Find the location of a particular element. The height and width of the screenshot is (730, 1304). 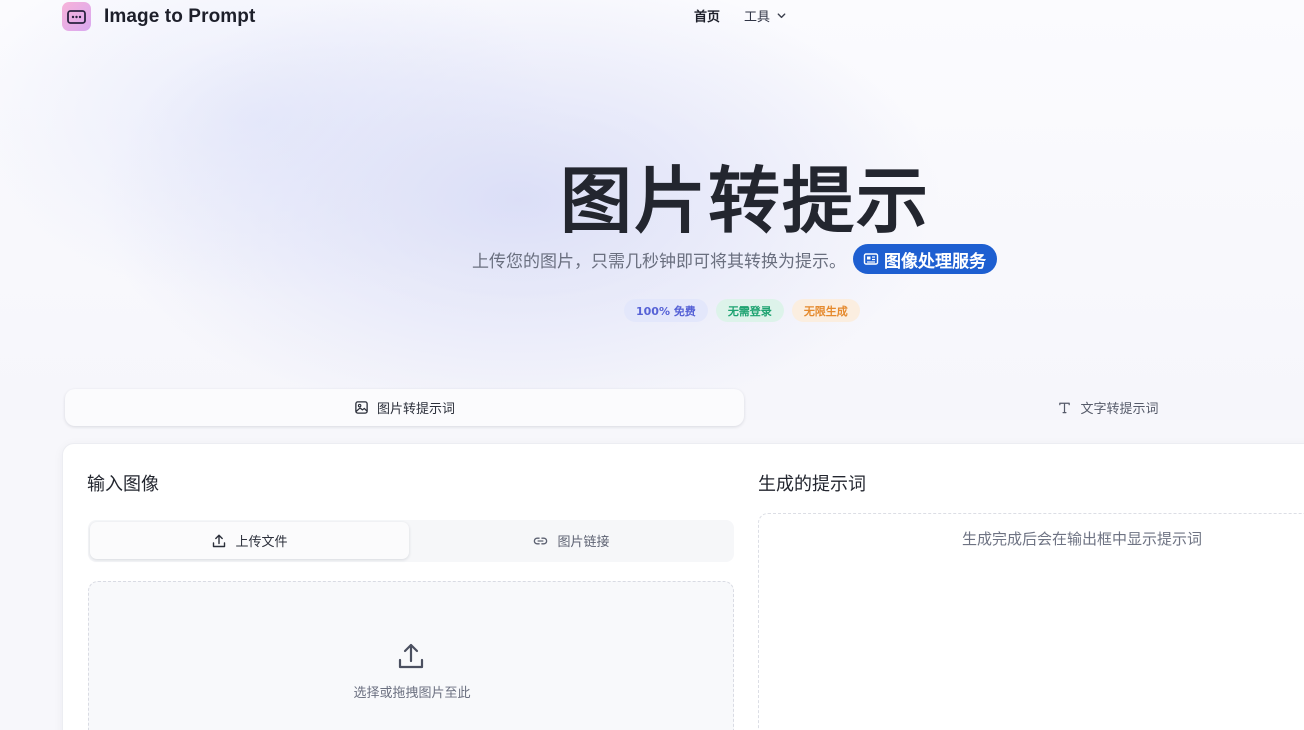

nav-tools-dropdown: 工具 is located at coordinates (765, 15).